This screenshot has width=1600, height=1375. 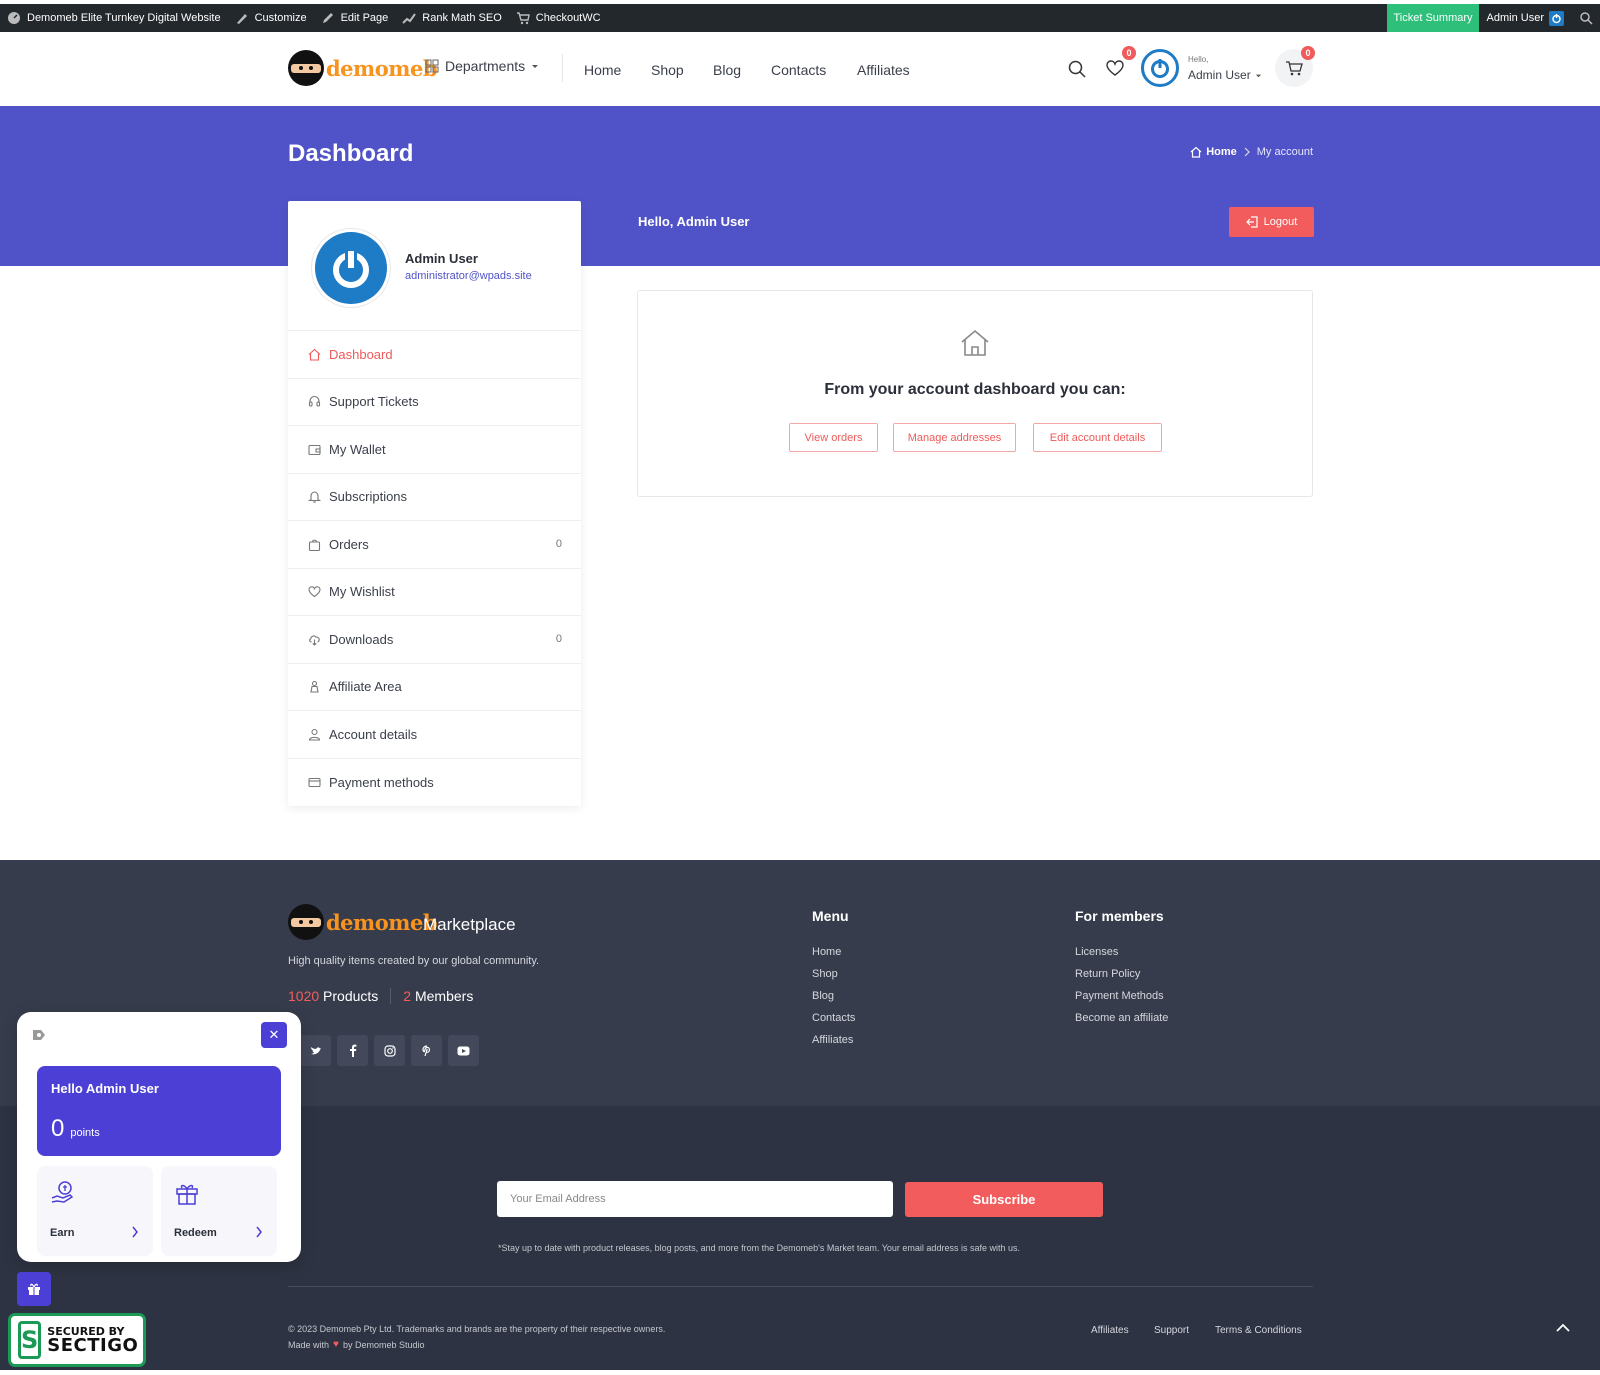 What do you see at coordinates (954, 437) in the screenshot?
I see `manage-addresses-button: Manage addresses` at bounding box center [954, 437].